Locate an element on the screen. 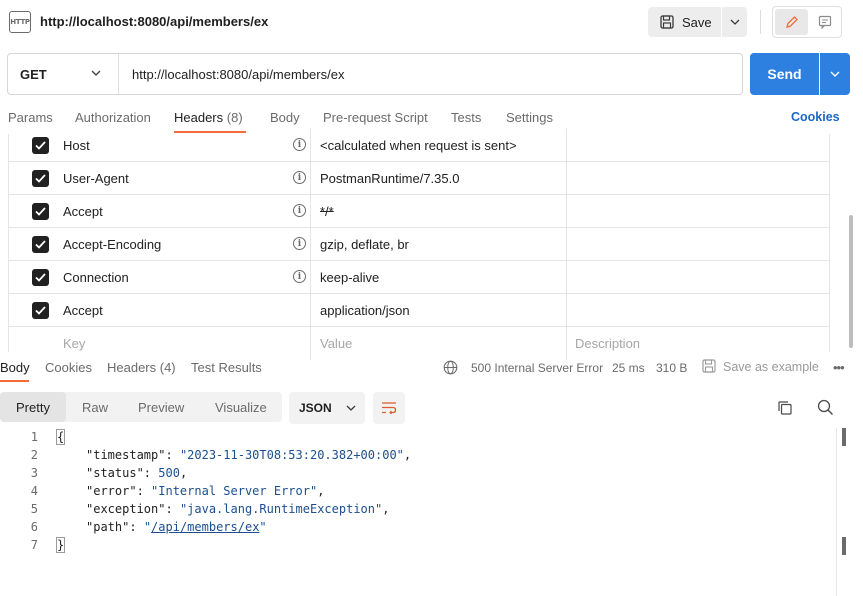 Image resolution: width=863 pixels, height=596 pixels. header-value: keep-alive is located at coordinates (349, 277).